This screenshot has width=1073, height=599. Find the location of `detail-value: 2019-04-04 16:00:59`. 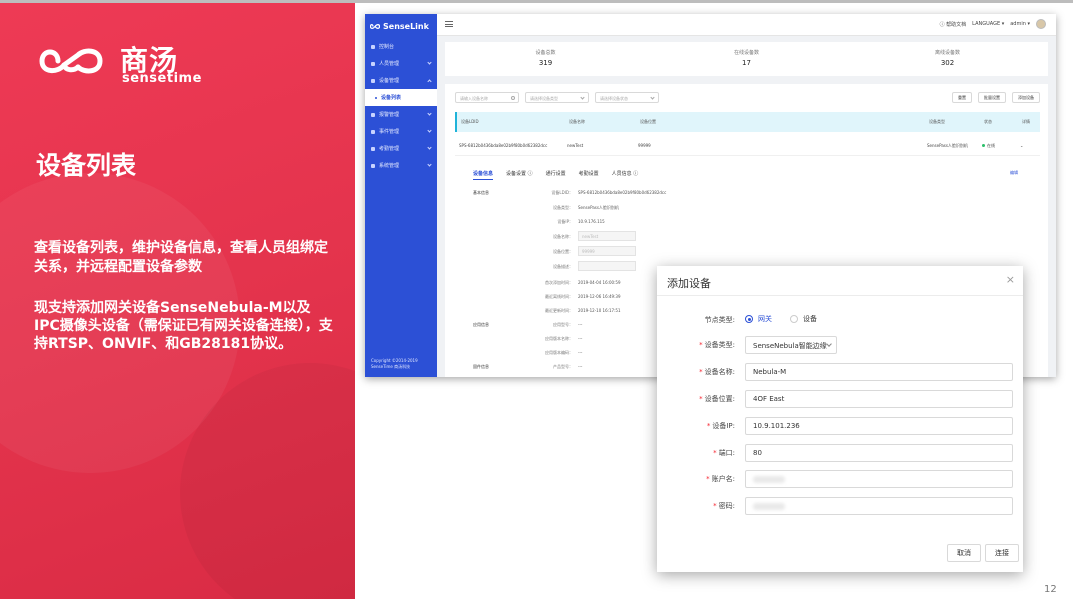

detail-value: 2019-04-04 16:00:59 is located at coordinates (599, 282).